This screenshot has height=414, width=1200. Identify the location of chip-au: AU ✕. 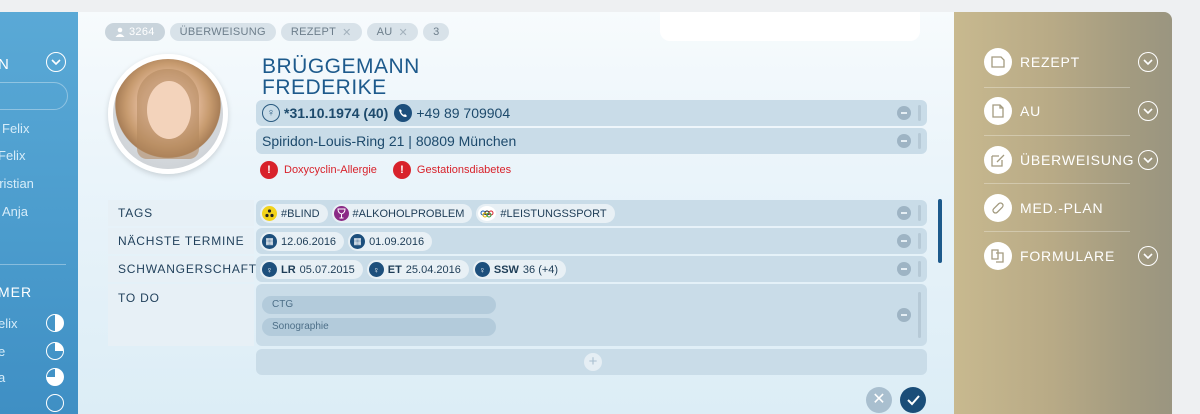
(392, 32).